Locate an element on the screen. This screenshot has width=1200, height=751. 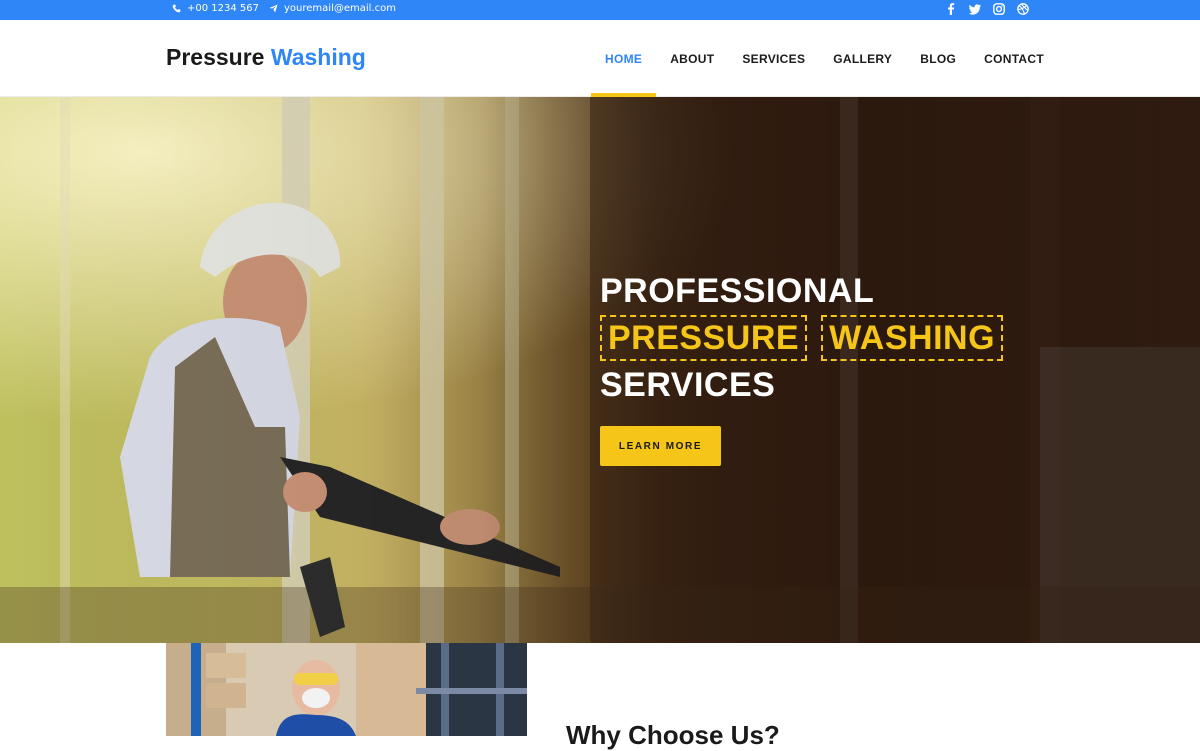
phone-icon is located at coordinates (176, 8).